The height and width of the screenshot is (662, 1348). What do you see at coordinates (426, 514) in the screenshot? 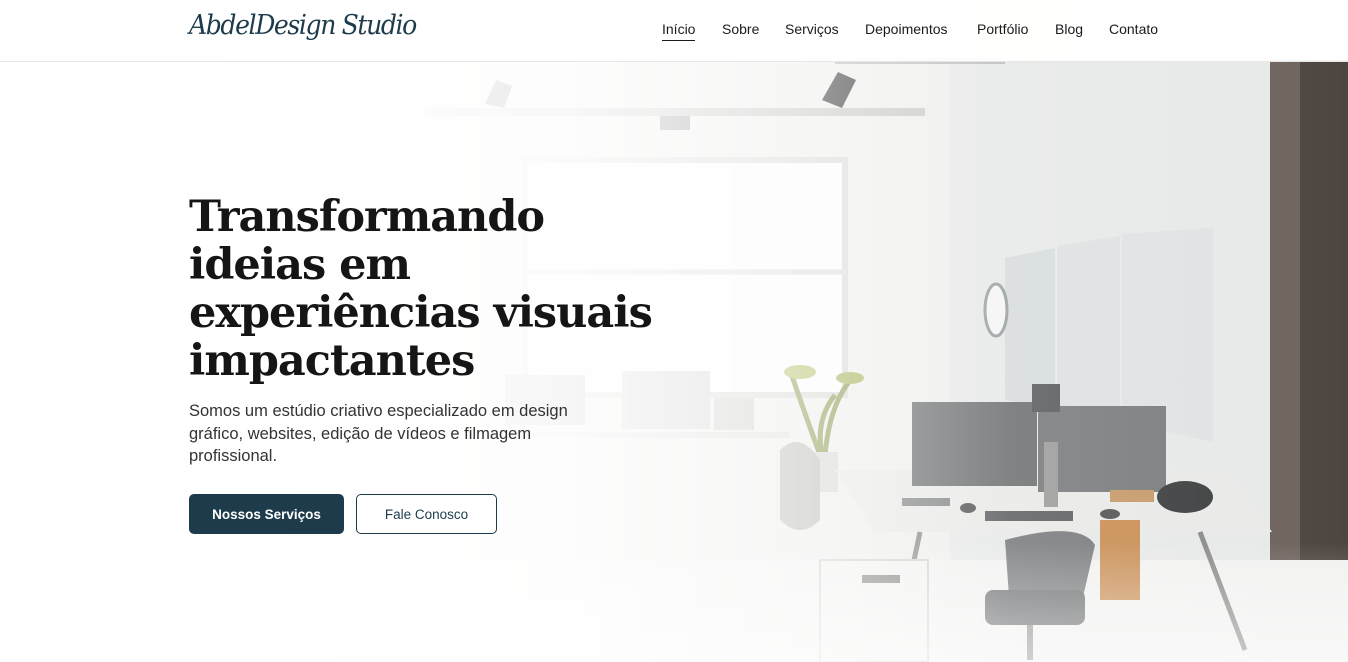
I see `contact-button: Fale Conosco` at bounding box center [426, 514].